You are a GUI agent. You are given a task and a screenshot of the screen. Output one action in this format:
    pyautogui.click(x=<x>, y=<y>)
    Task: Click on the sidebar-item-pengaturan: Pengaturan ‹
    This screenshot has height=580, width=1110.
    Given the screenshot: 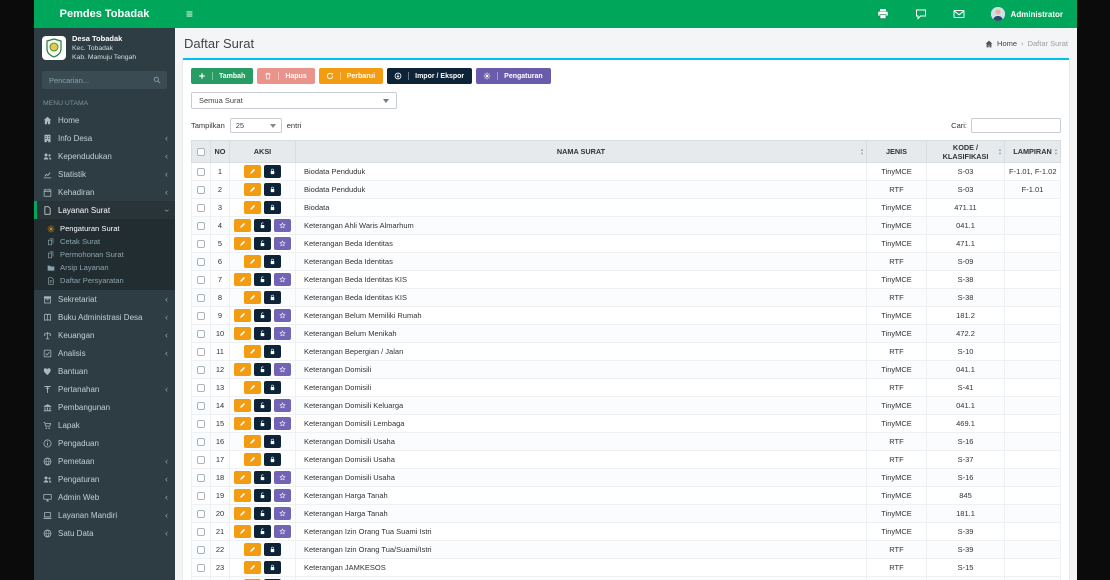 What is the action you would take?
    pyautogui.click(x=104, y=479)
    